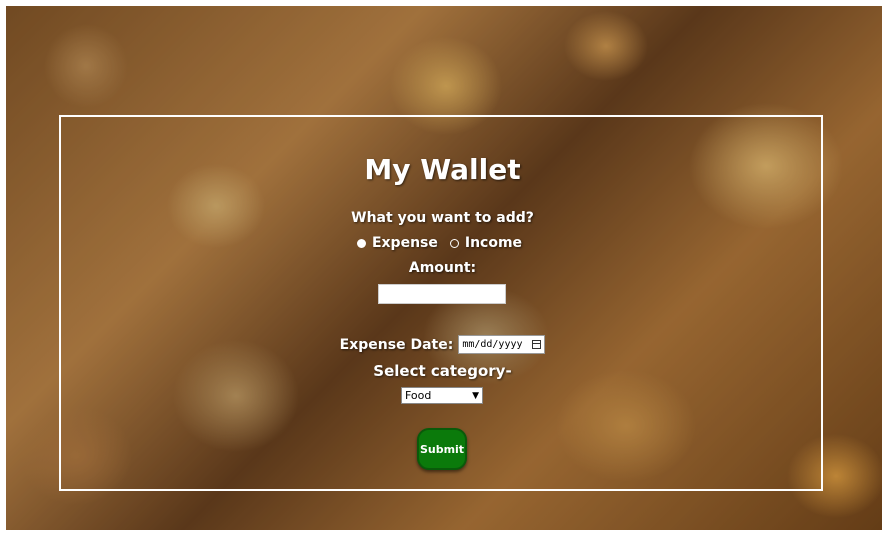  Describe the element at coordinates (405, 243) in the screenshot. I see `expense-radio-label: Expense` at that location.